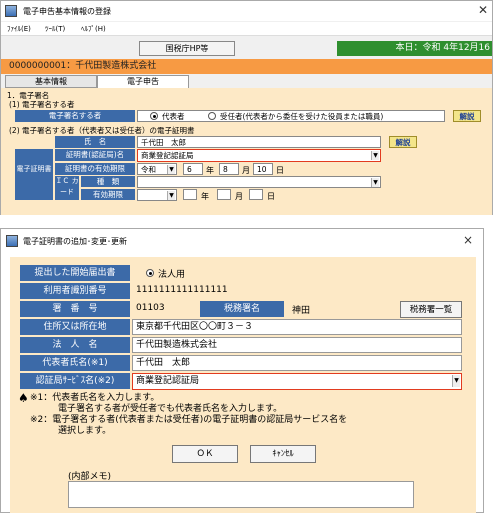 Image resolution: width=493 pixels, height=513 pixels. What do you see at coordinates (189, 420) in the screenshot?
I see `note-2-line-1: ※2：電子署名する者(代表者または受任者)の電子証明書の認証局サービス名を` at bounding box center [189, 420].